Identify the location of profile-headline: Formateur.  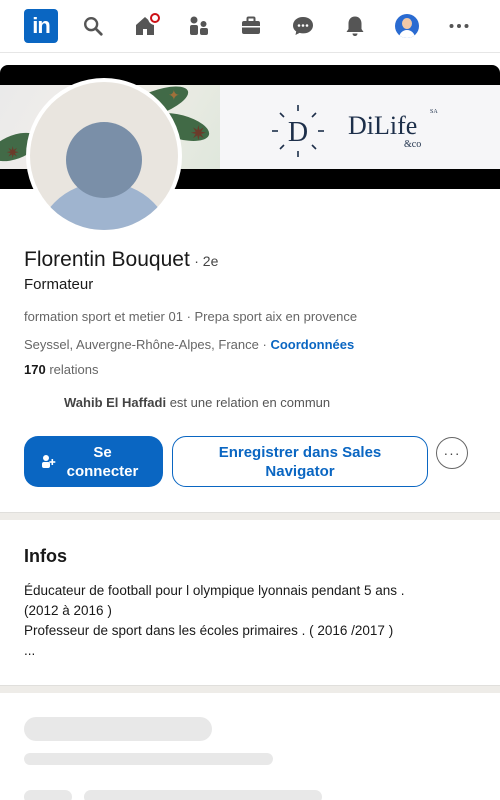
(59, 284).